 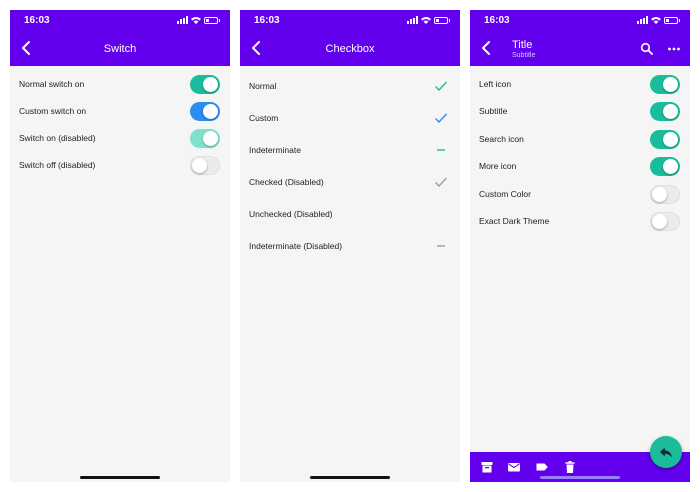 What do you see at coordinates (674, 49) in the screenshot?
I see `more-icon` at bounding box center [674, 49].